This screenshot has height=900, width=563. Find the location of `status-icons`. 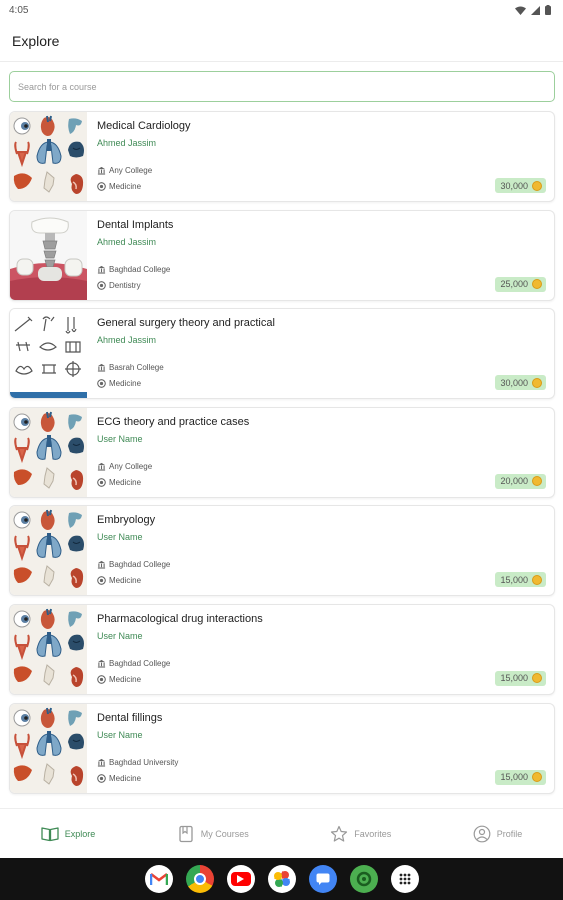

status-icons is located at coordinates (533, 10).